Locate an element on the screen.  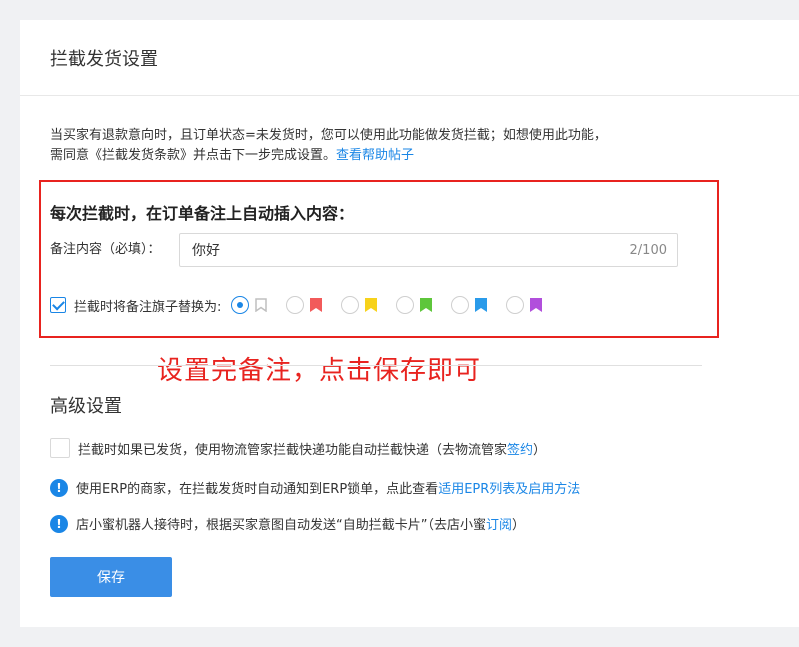
description-line-2: 需同意《拦截发货条款》并点击下一步完成设置。查看帮助帖子 is located at coordinates (400, 156).